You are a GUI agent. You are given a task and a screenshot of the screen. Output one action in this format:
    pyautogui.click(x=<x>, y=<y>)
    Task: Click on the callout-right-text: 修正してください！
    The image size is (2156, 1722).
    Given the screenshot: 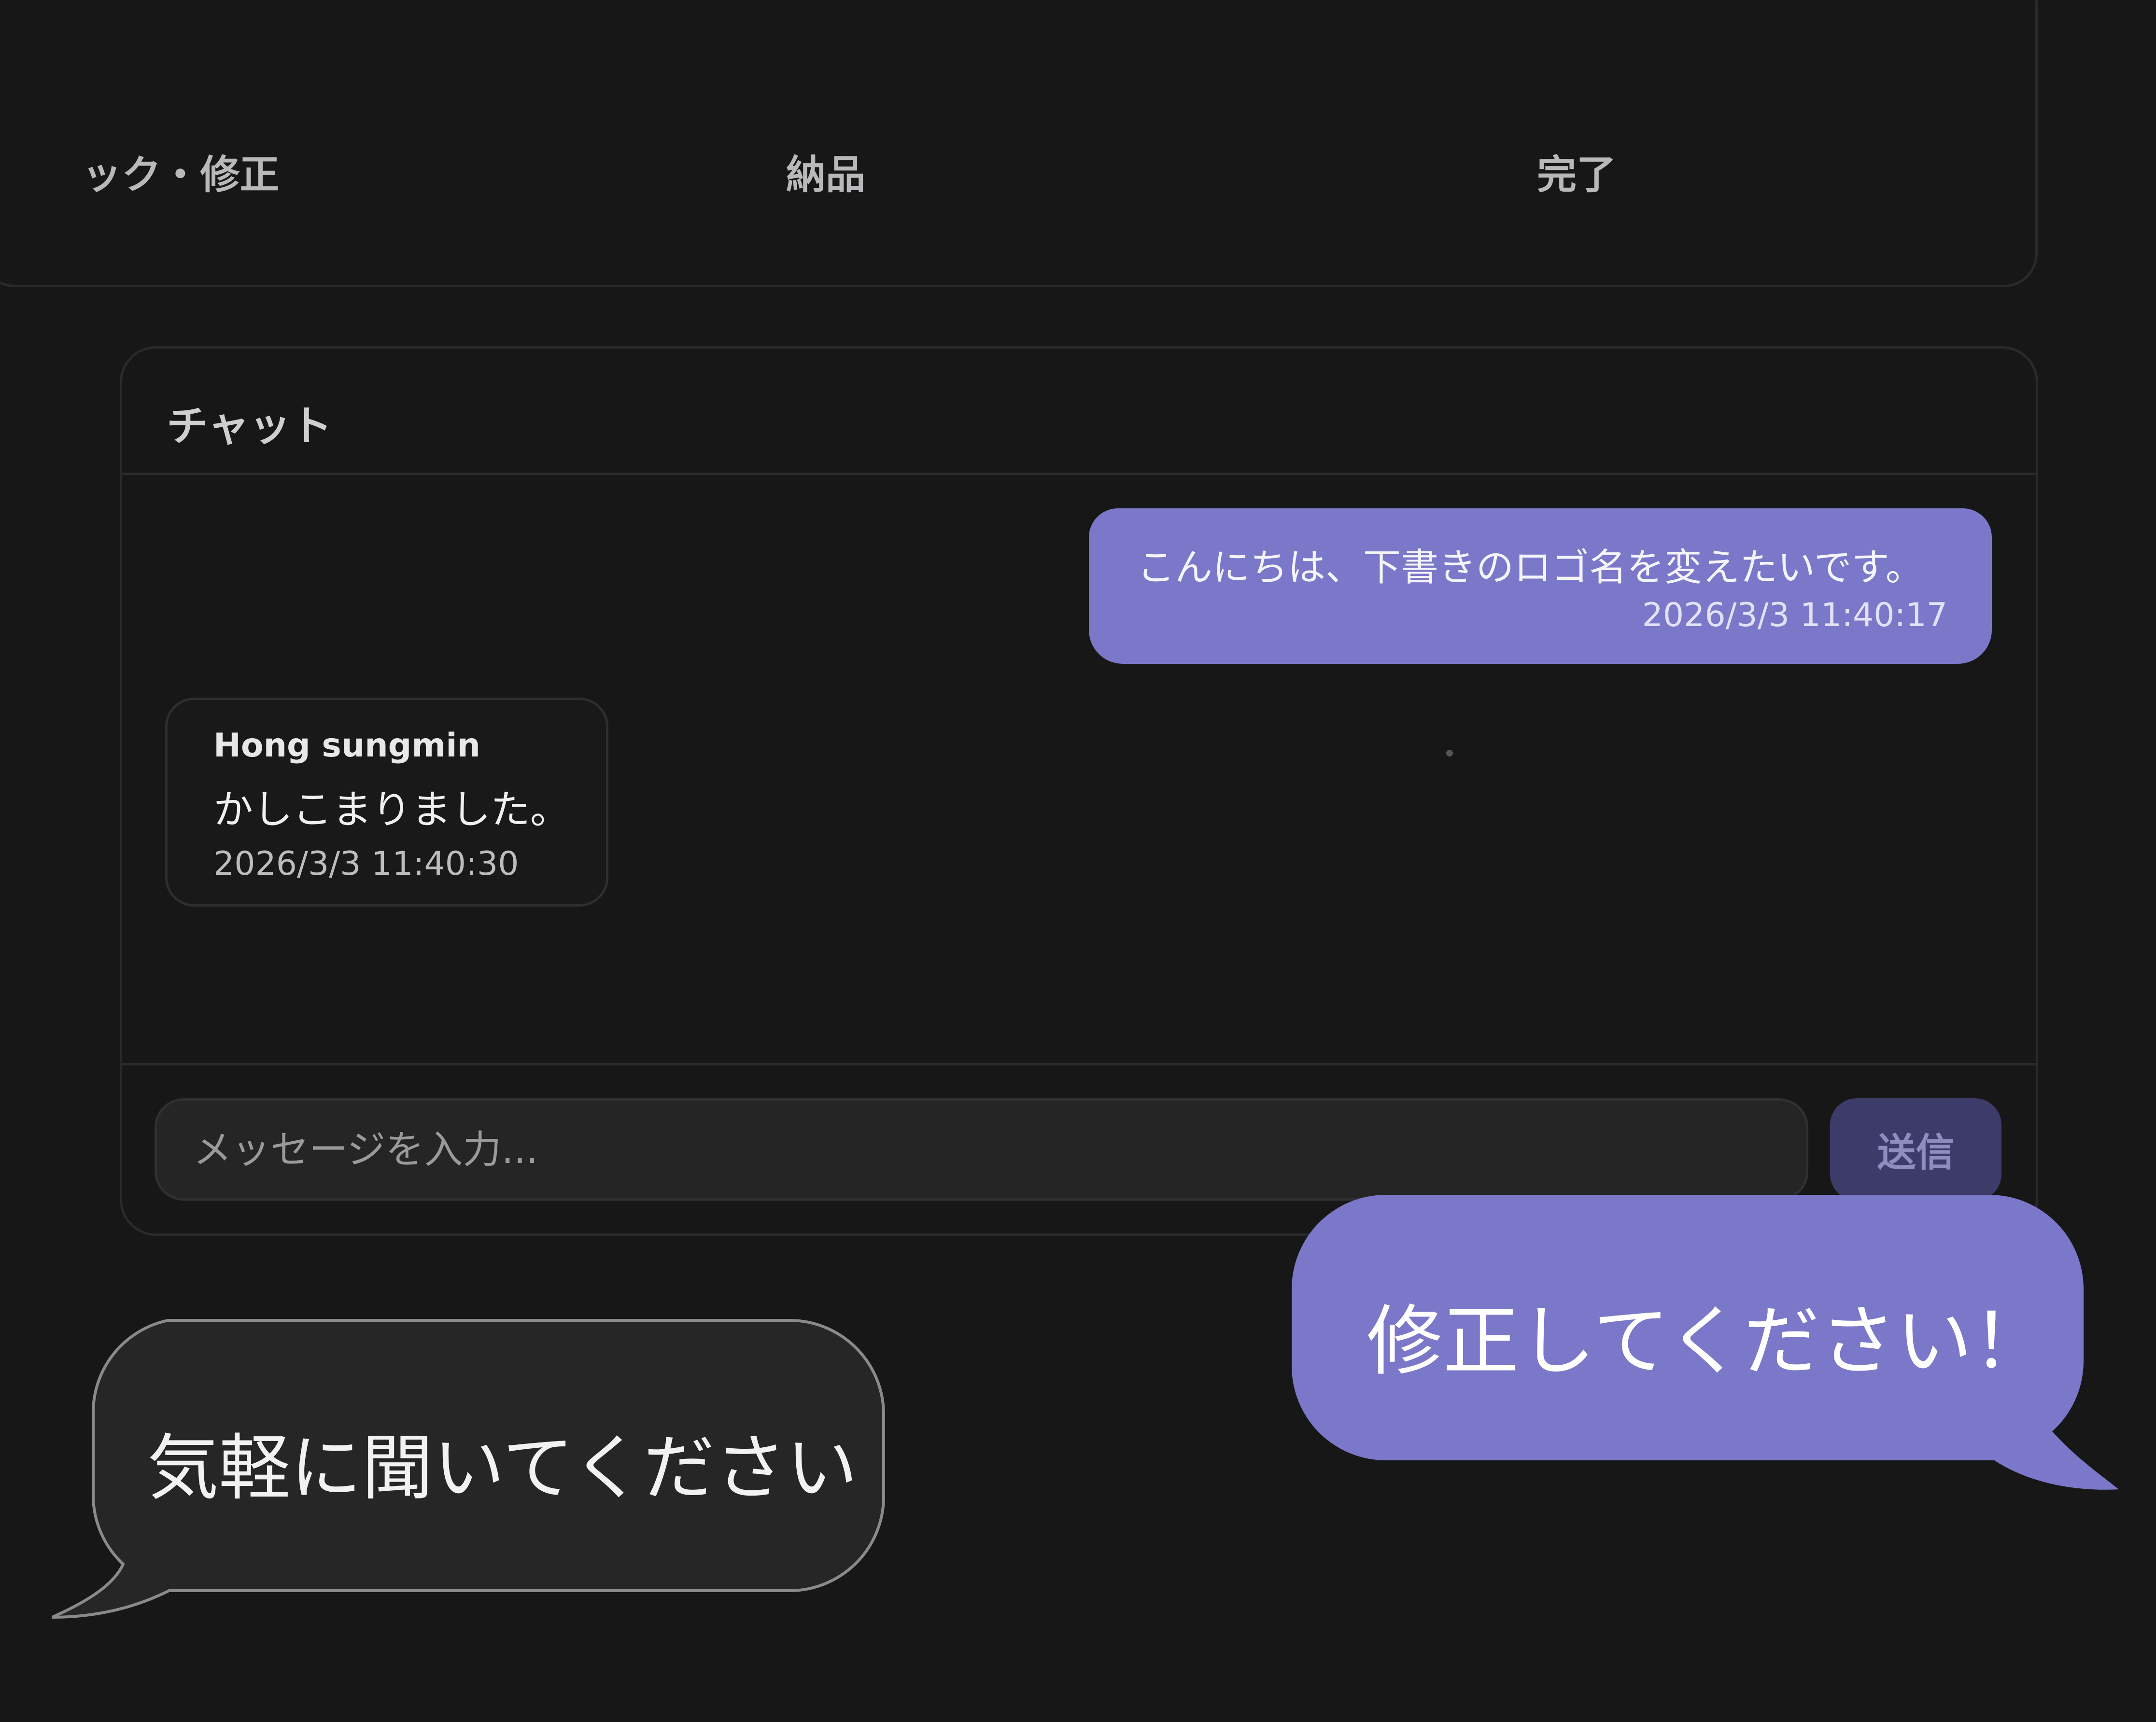 What is the action you would take?
    pyautogui.click(x=1708, y=1342)
    